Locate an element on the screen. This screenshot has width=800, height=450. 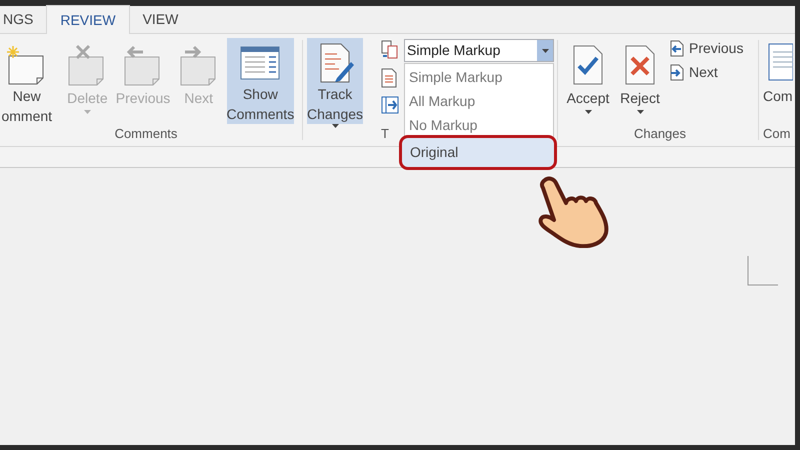
ribbon-button: Reject is located at coordinates (640, 81).